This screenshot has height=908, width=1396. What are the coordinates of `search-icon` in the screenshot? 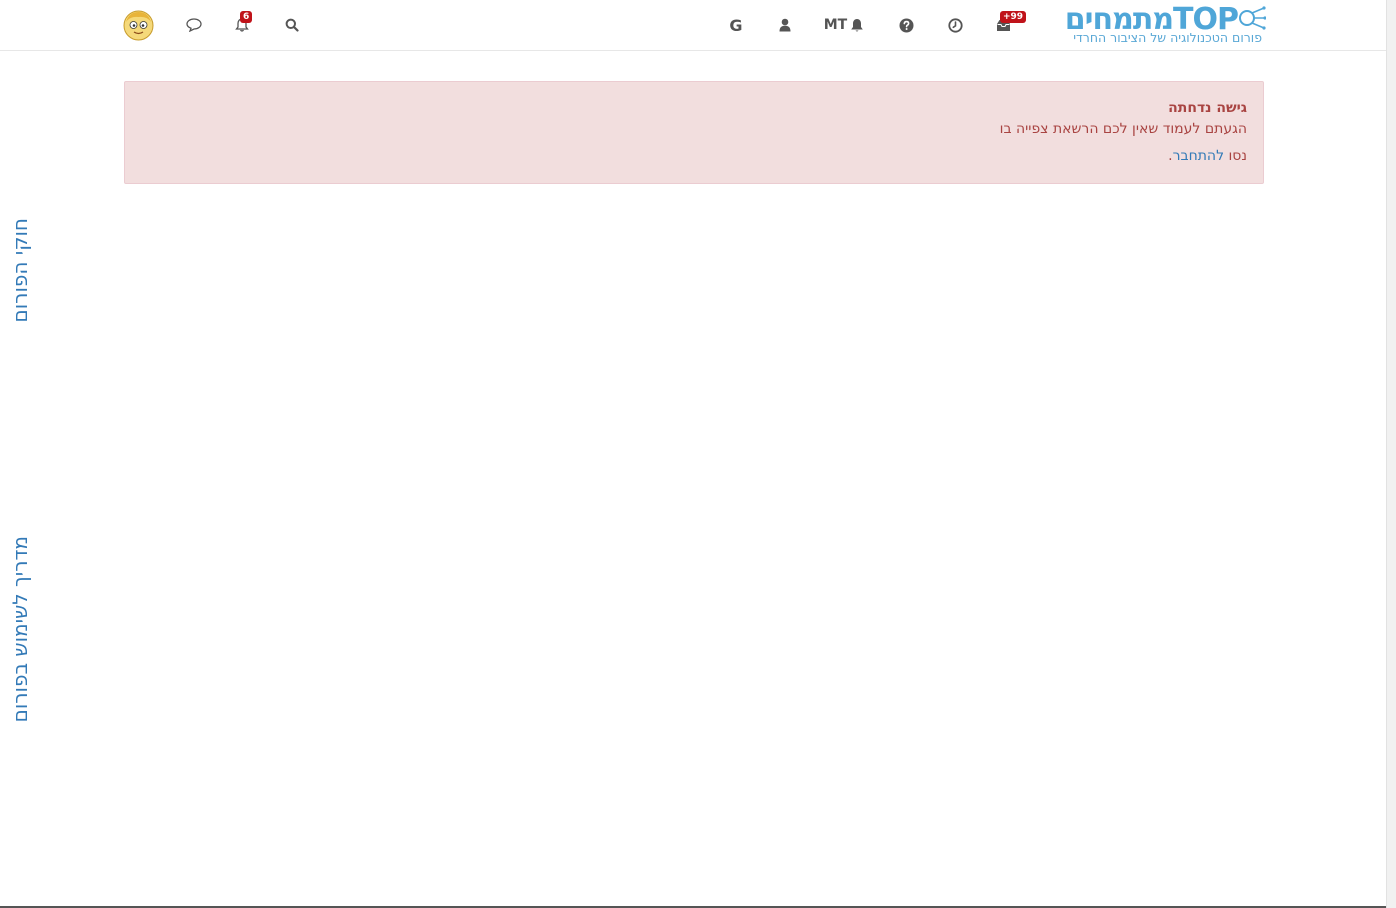 It's located at (292, 25).